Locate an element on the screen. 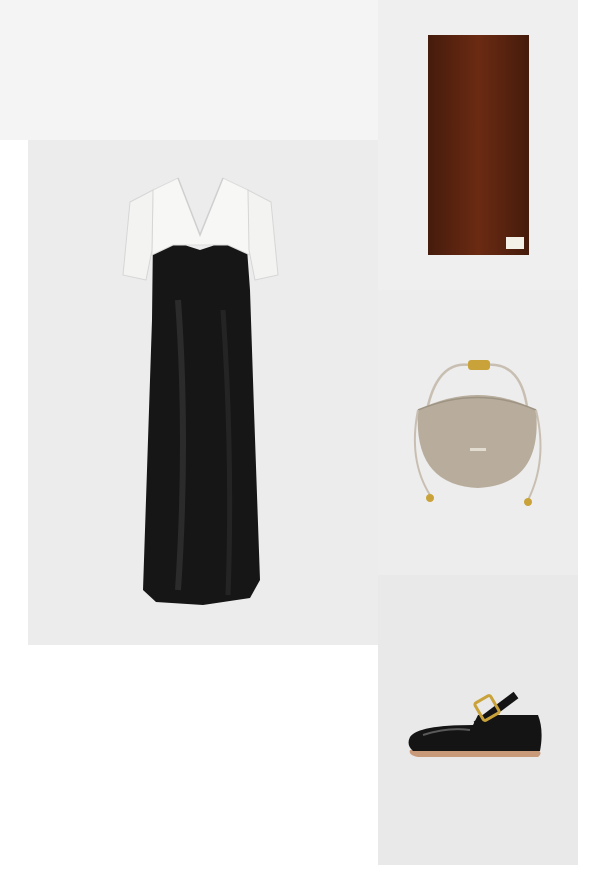 Image resolution: width=606 pixels, height=875 pixels. top-background-band is located at coordinates (189, 70).